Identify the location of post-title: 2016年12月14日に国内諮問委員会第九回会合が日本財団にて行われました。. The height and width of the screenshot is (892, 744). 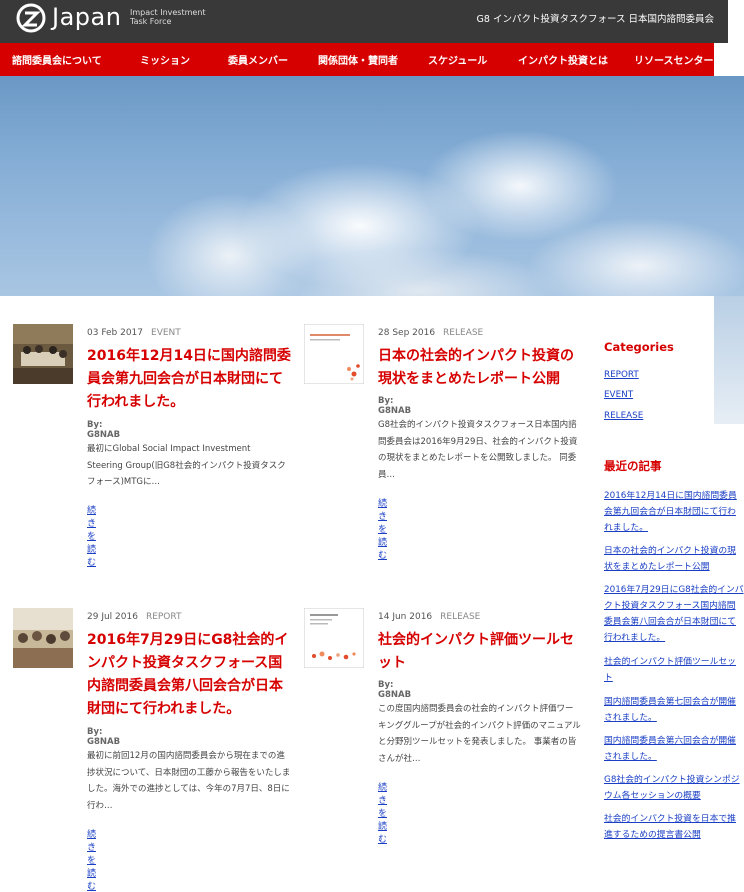
(189, 379).